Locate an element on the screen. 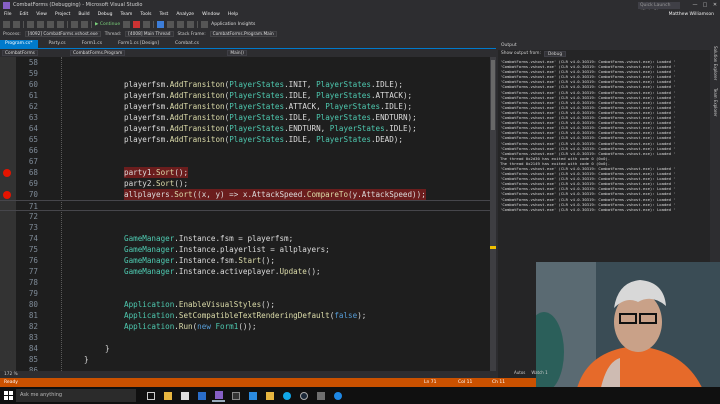  code-line: 84} is located at coordinates (245, 348).